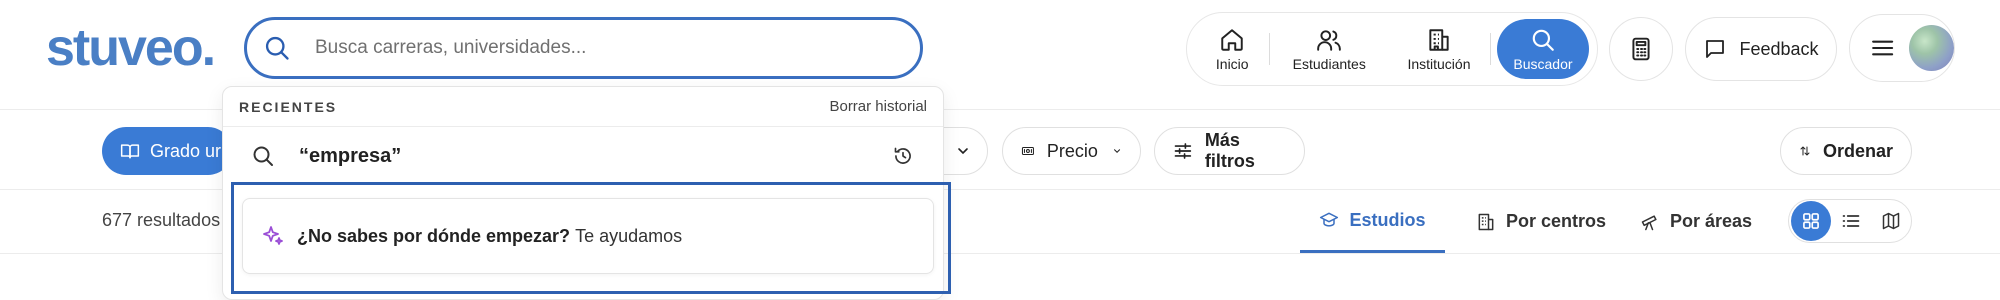 Image resolution: width=2000 pixels, height=300 pixels. I want to click on nav-label: Buscador, so click(1543, 63).